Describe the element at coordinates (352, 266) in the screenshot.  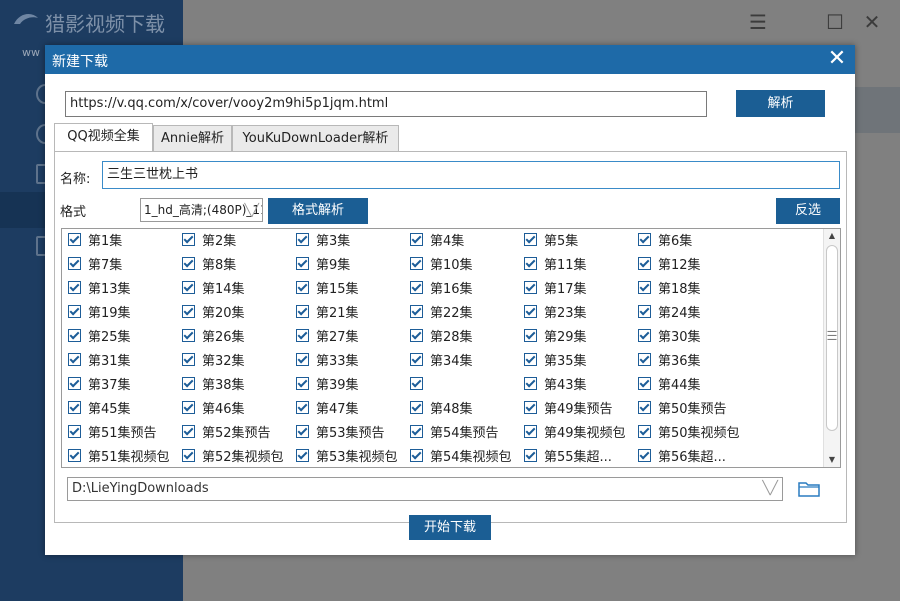
I see `episode-item: 第9集` at that location.